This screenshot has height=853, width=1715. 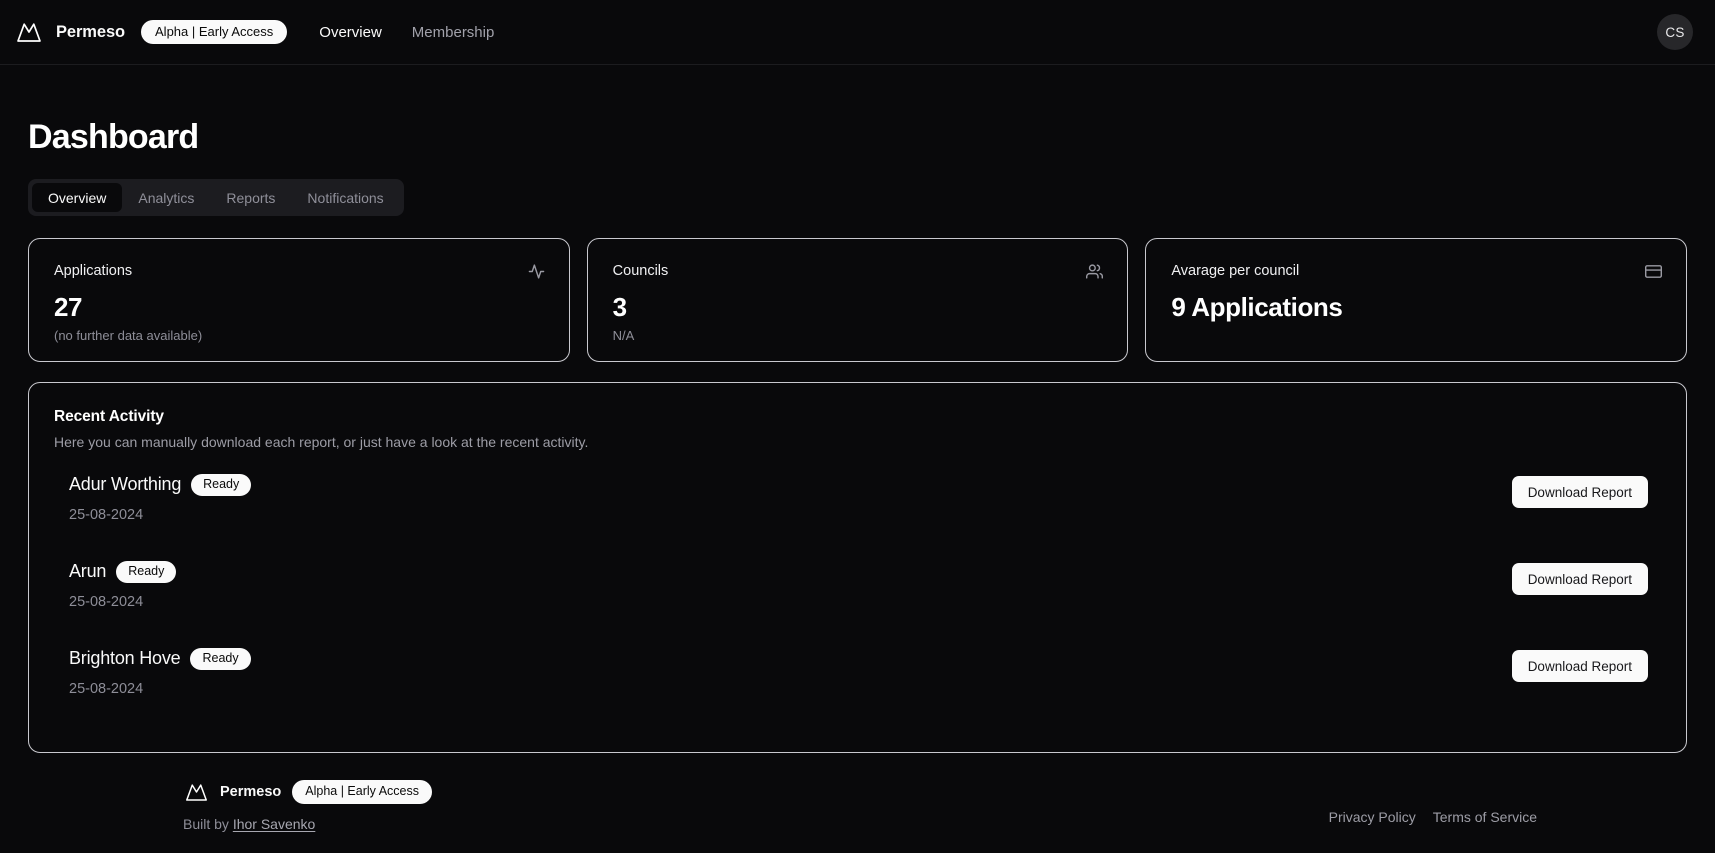 I want to click on stat-label: Avarage per council, so click(x=1235, y=271).